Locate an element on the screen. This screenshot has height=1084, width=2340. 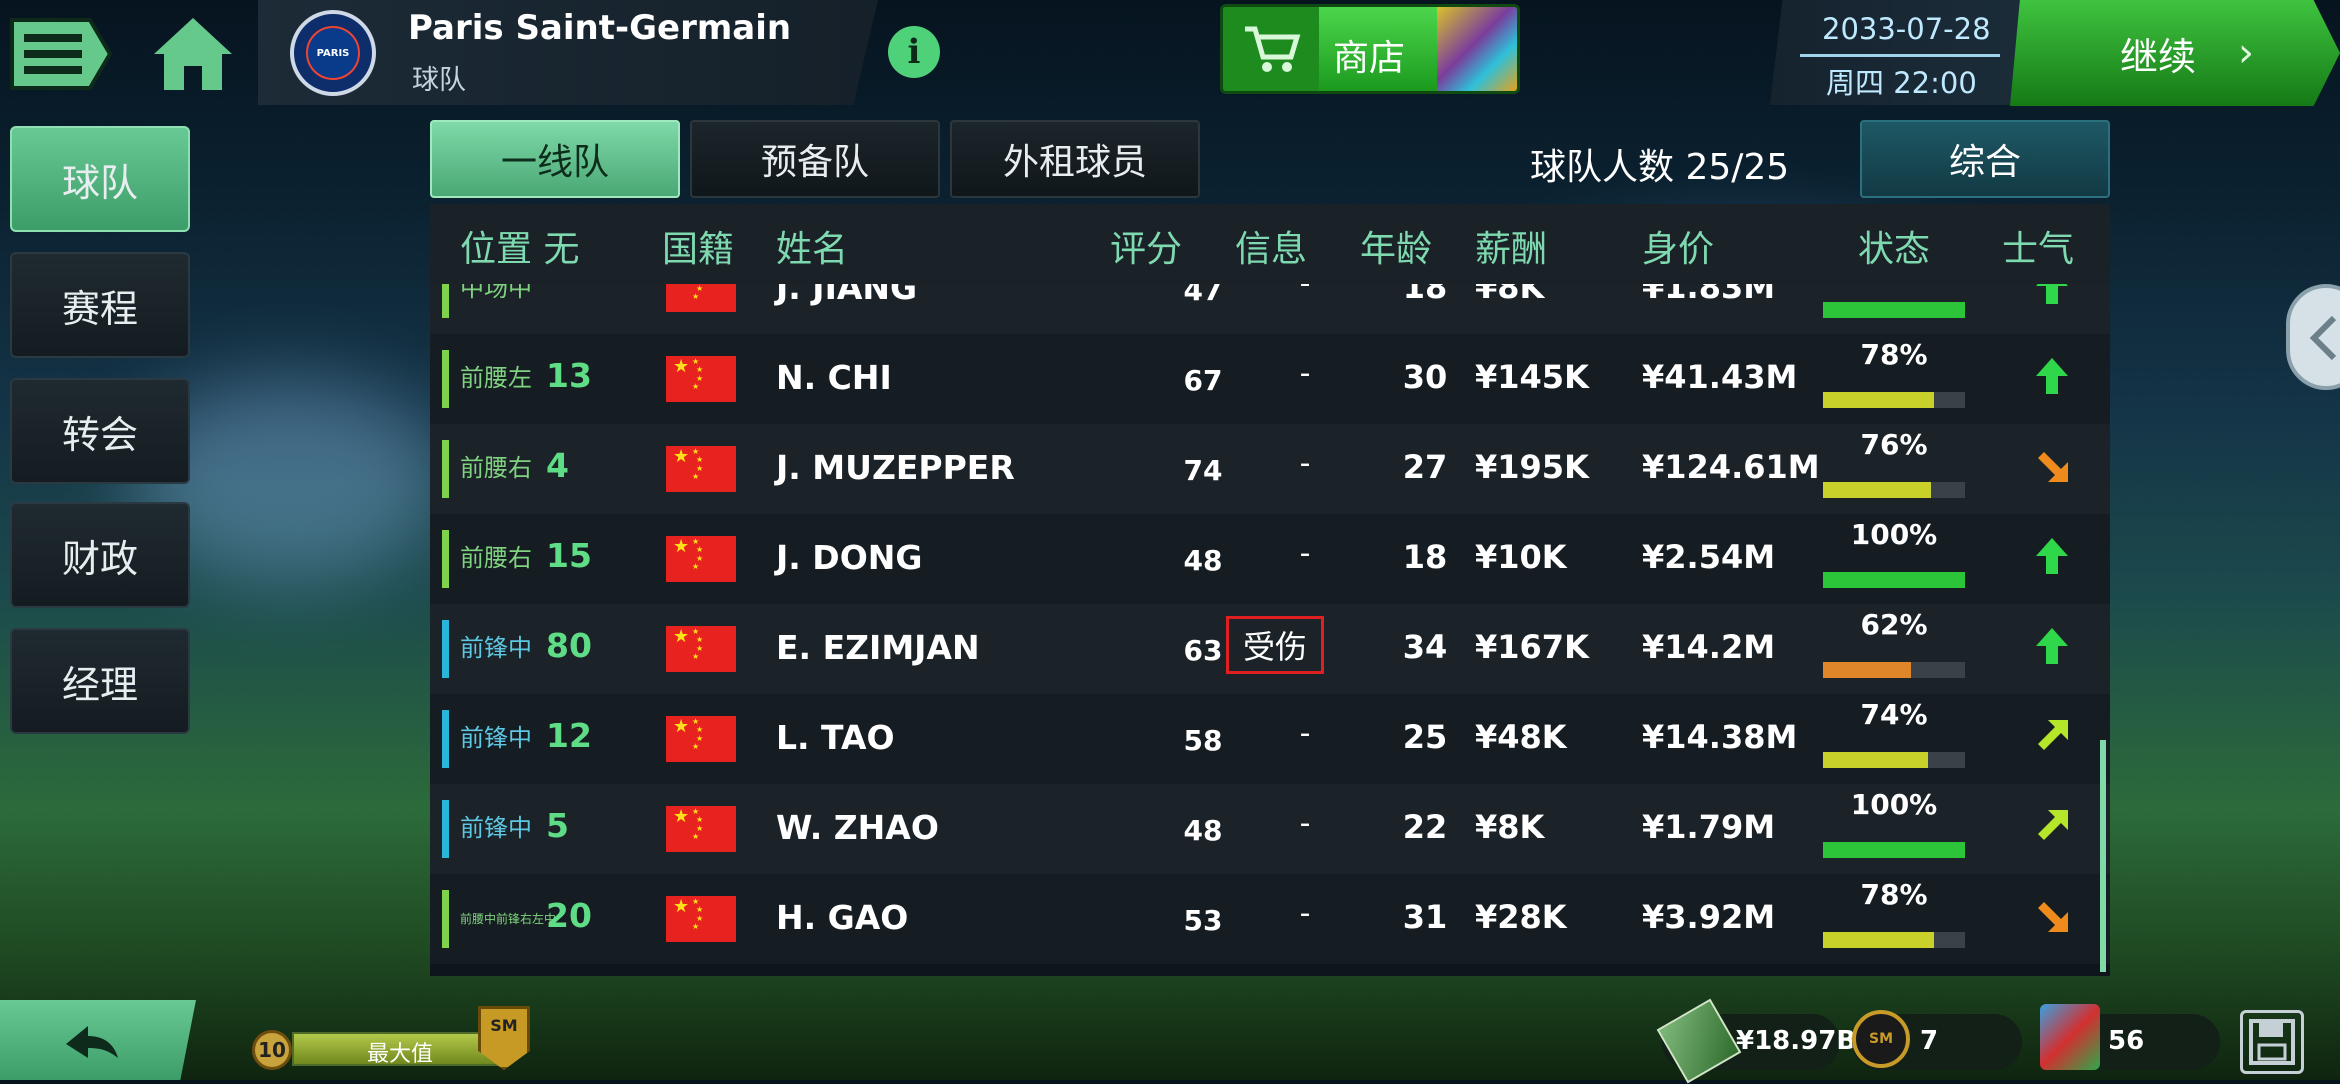
shirt-number: 4 is located at coordinates (557, 465).